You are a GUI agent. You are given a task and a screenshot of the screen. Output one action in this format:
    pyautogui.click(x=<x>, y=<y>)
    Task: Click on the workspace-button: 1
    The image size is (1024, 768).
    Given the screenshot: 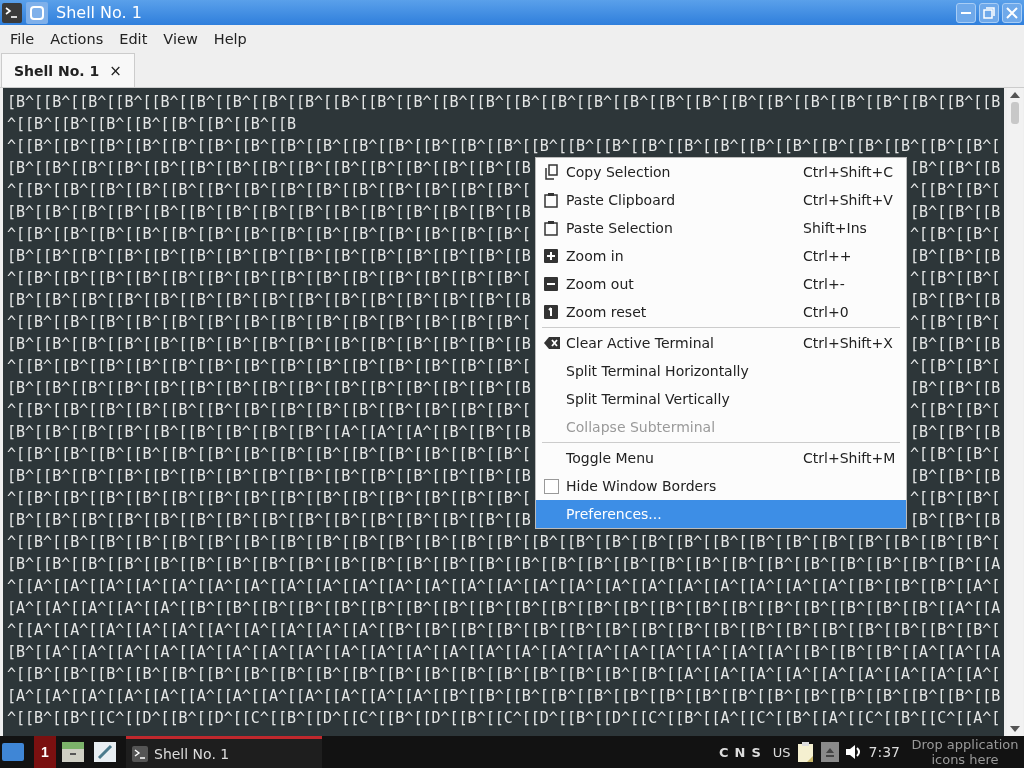 What is the action you would take?
    pyautogui.click(x=45, y=752)
    